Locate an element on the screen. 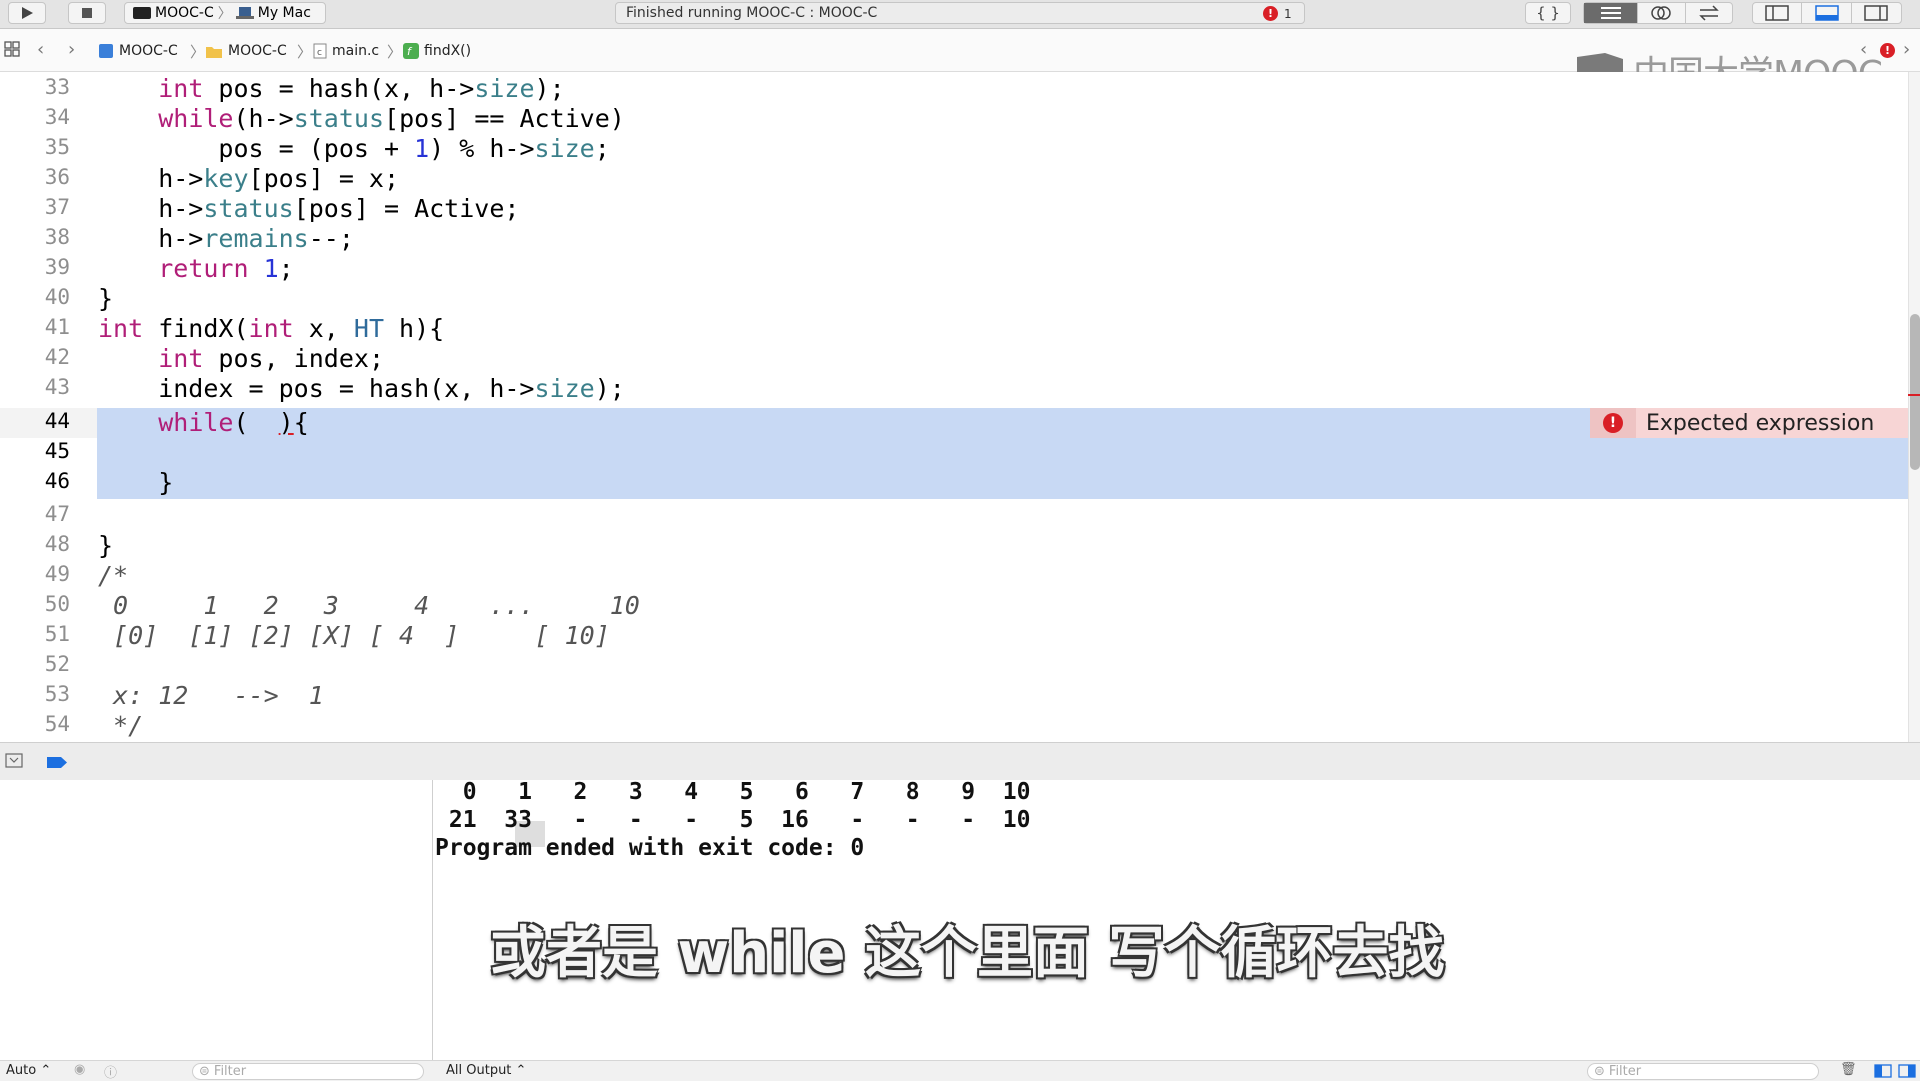 This screenshot has width=1920, height=1082. arrows-swap-icon is located at coordinates (1708, 13).